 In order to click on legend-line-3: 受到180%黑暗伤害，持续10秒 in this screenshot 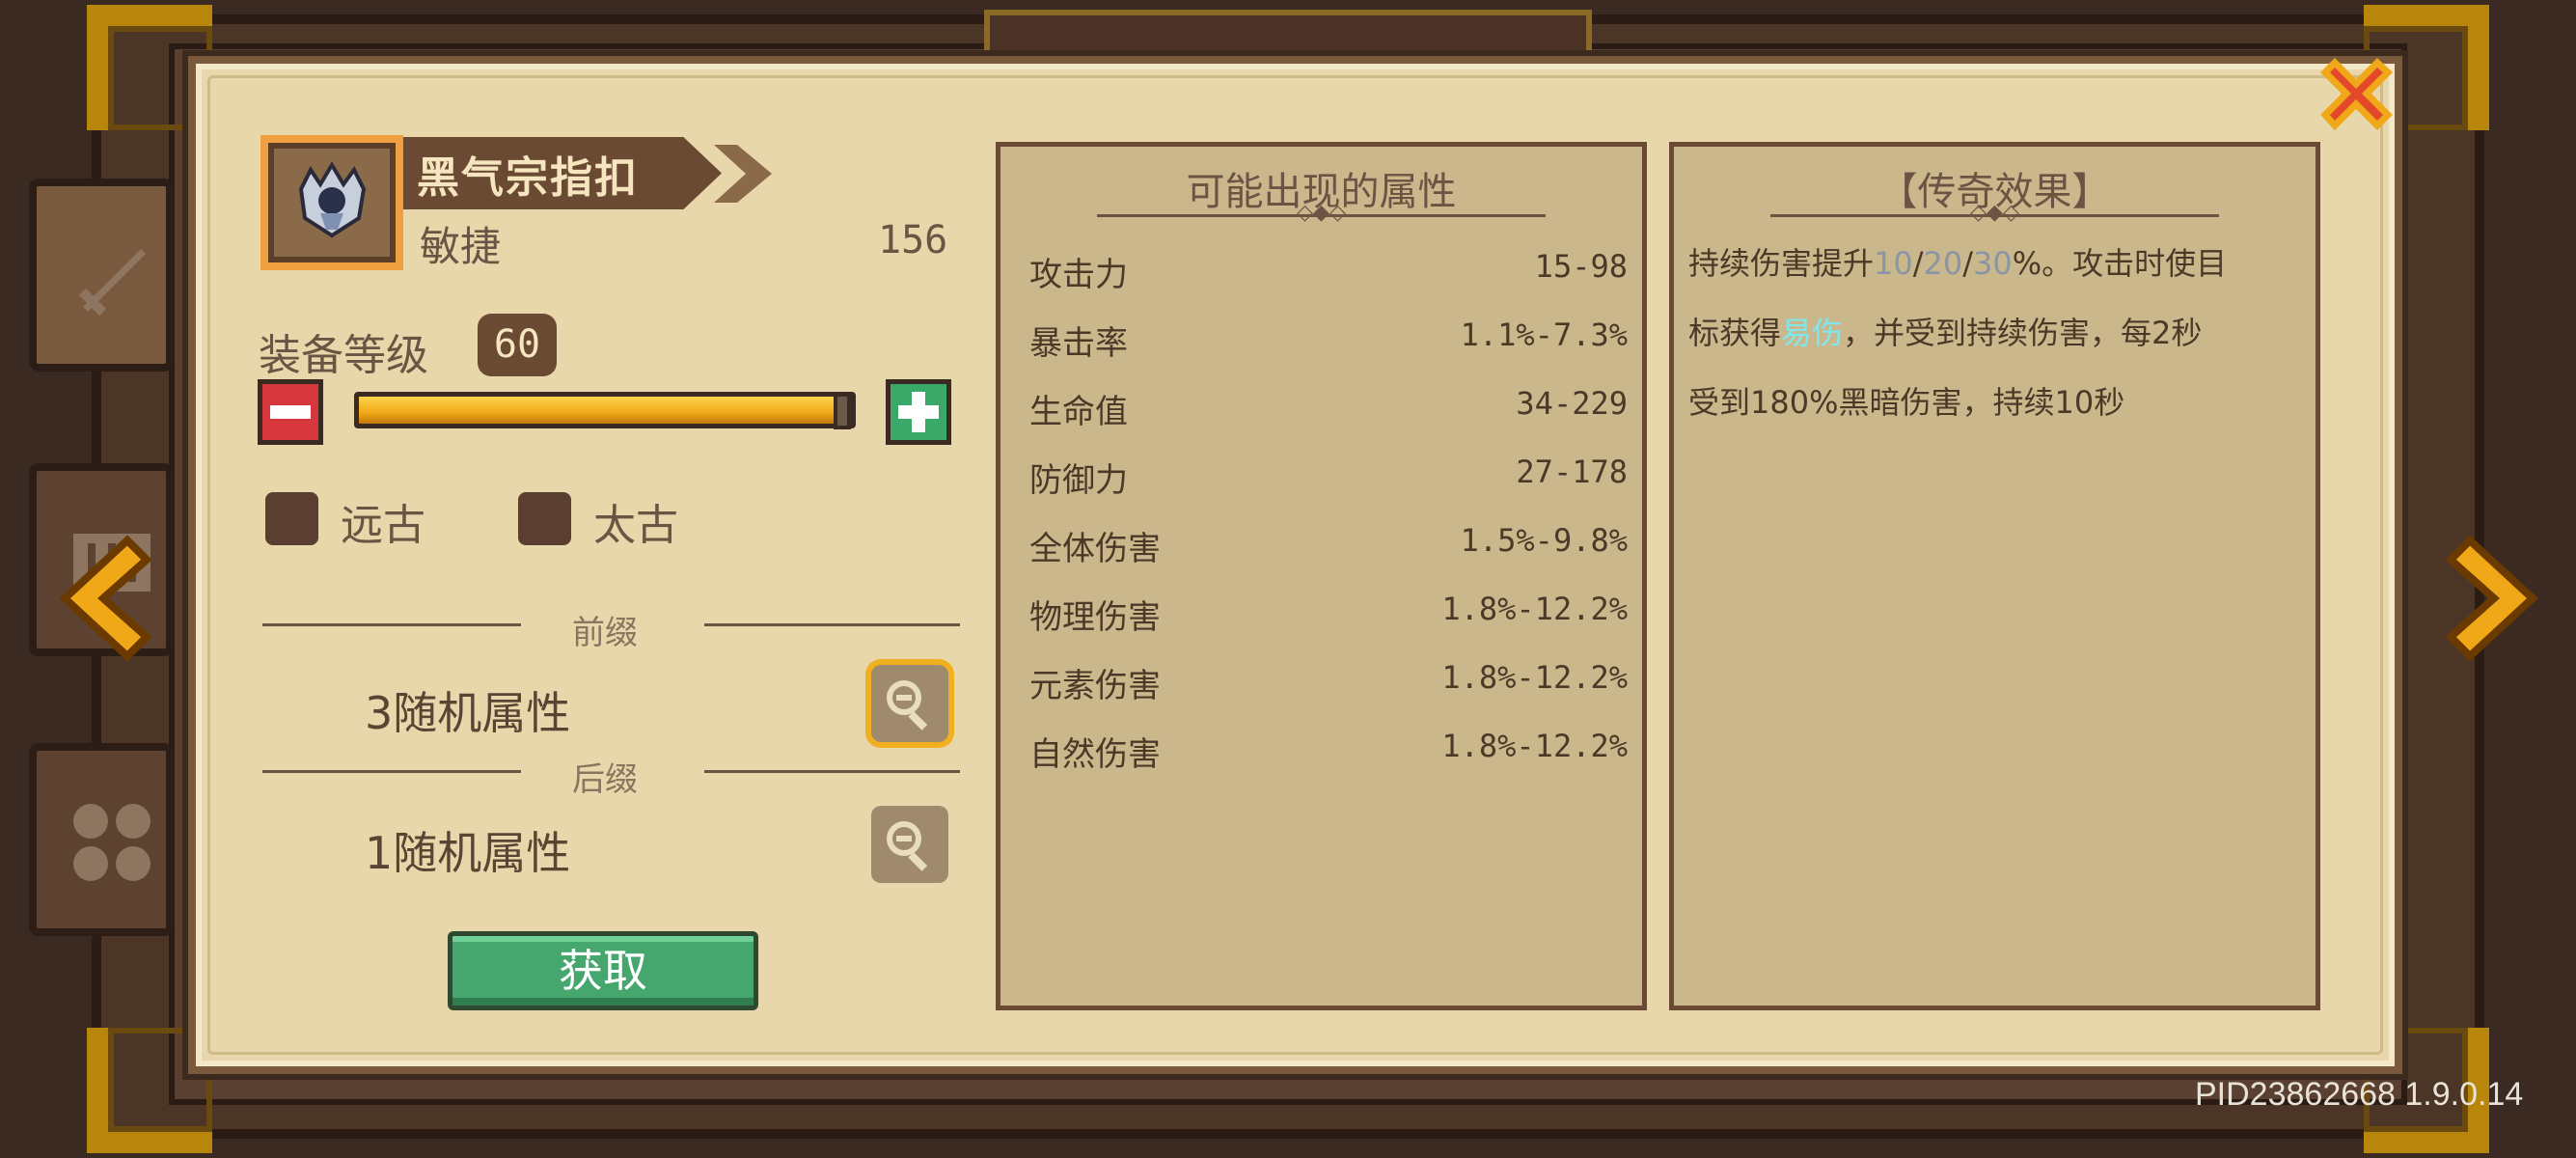, I will do `click(1906, 402)`.